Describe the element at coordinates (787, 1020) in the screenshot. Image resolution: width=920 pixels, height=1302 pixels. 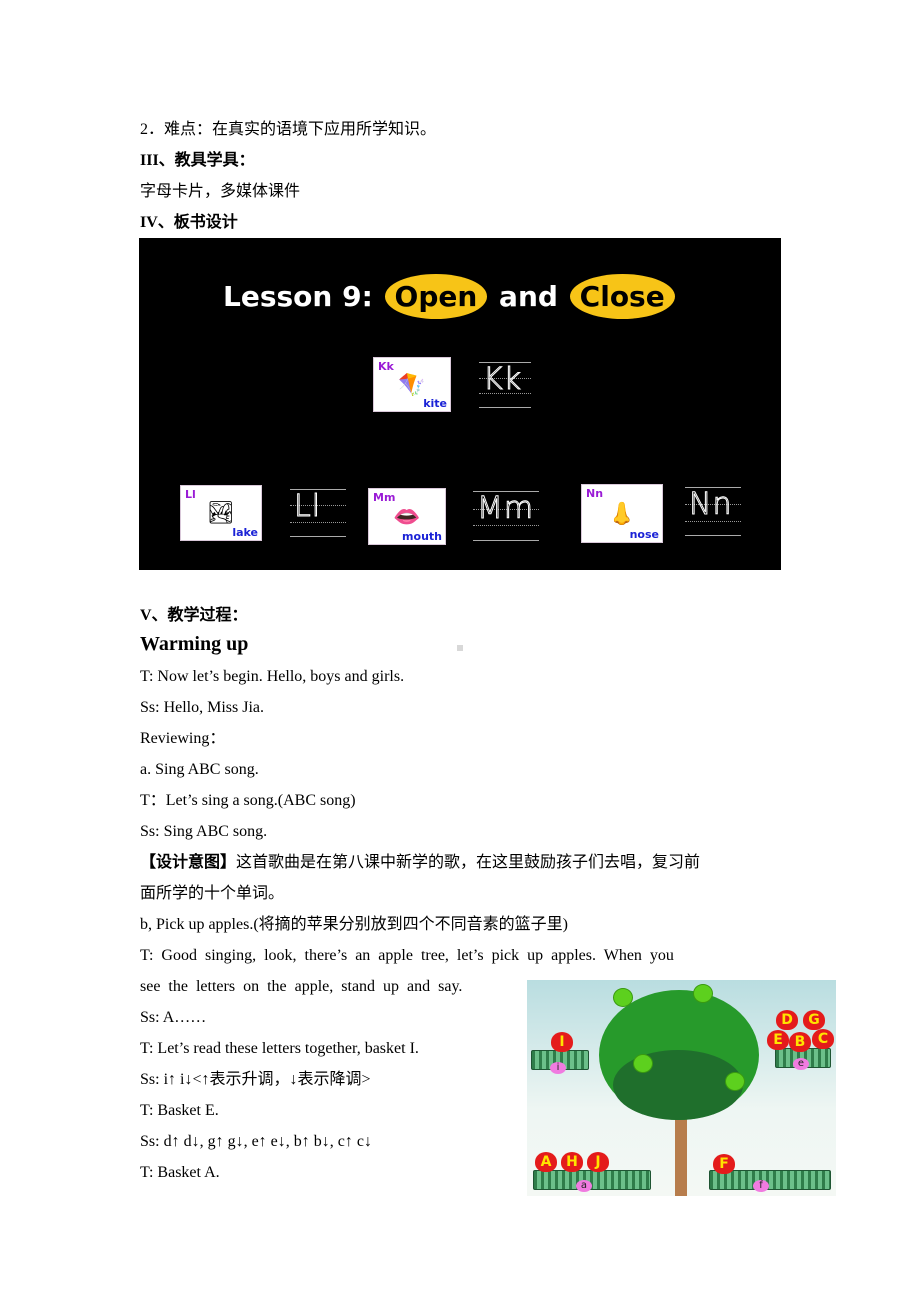
I see `letter-apple: D` at that location.